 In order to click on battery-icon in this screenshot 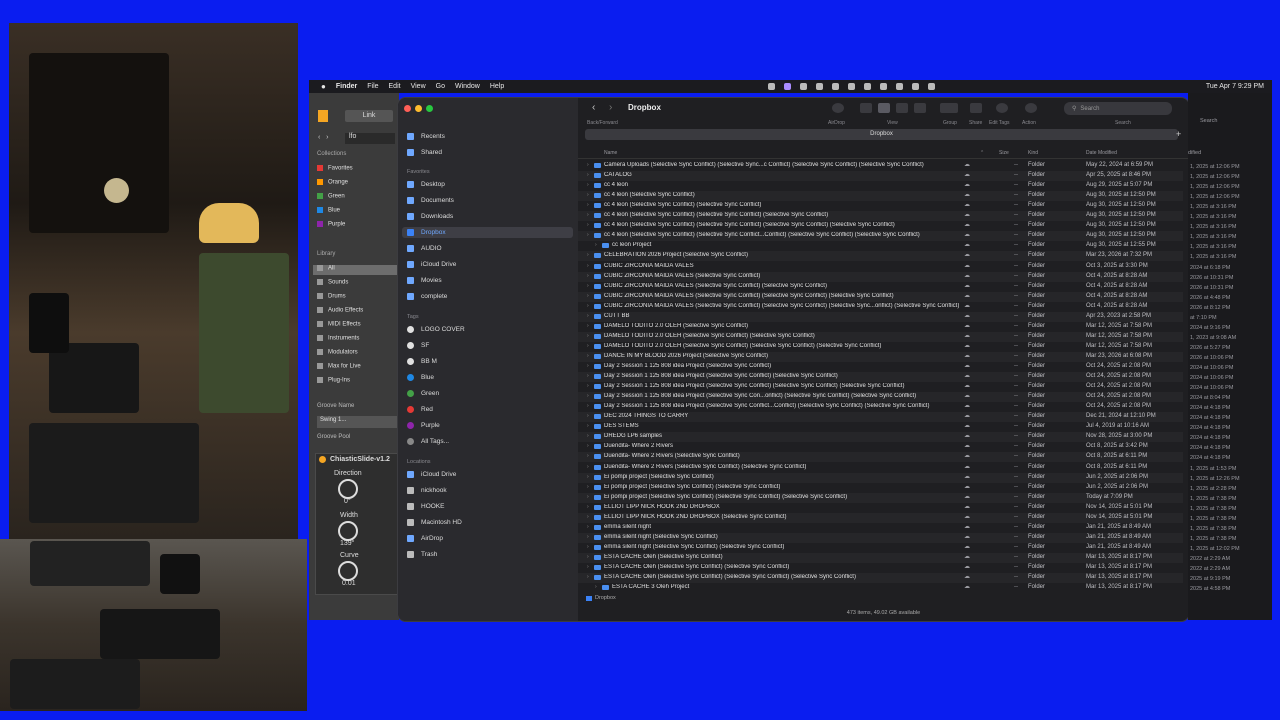, I will do `click(867, 86)`.